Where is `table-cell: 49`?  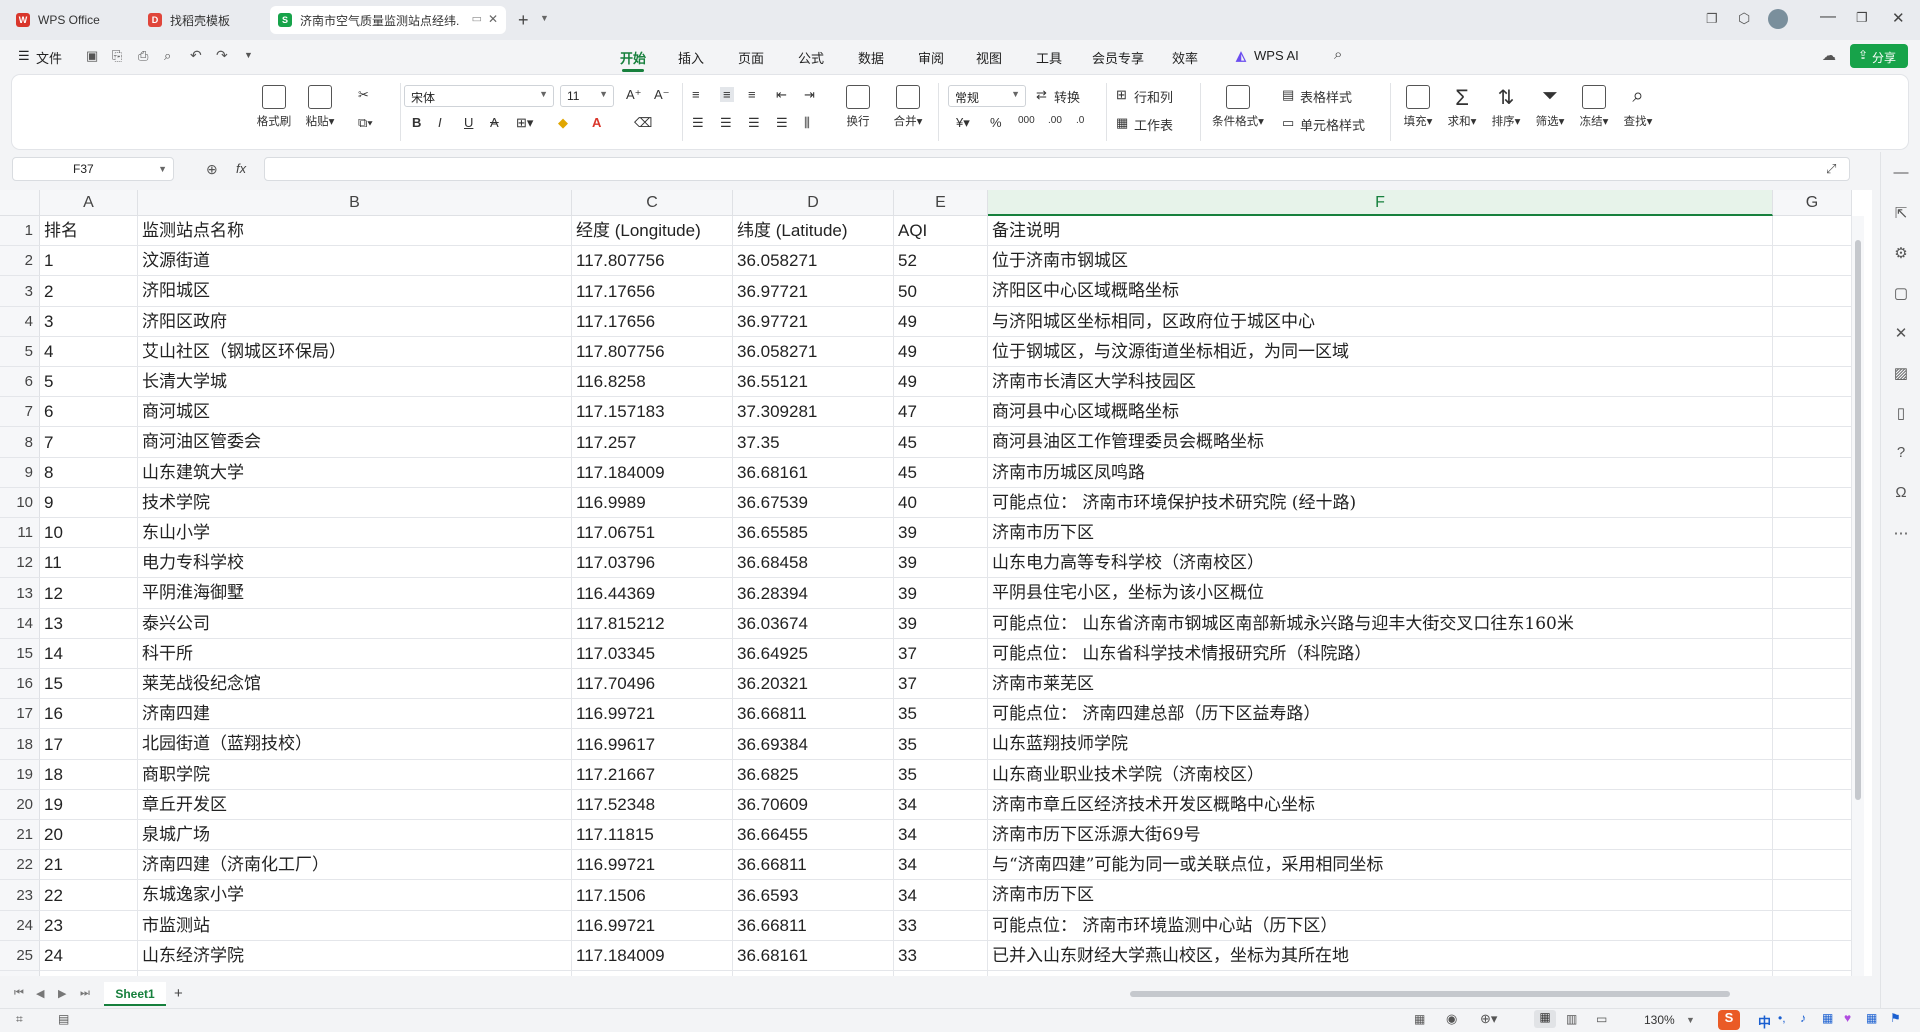
table-cell: 49 is located at coordinates (941, 322).